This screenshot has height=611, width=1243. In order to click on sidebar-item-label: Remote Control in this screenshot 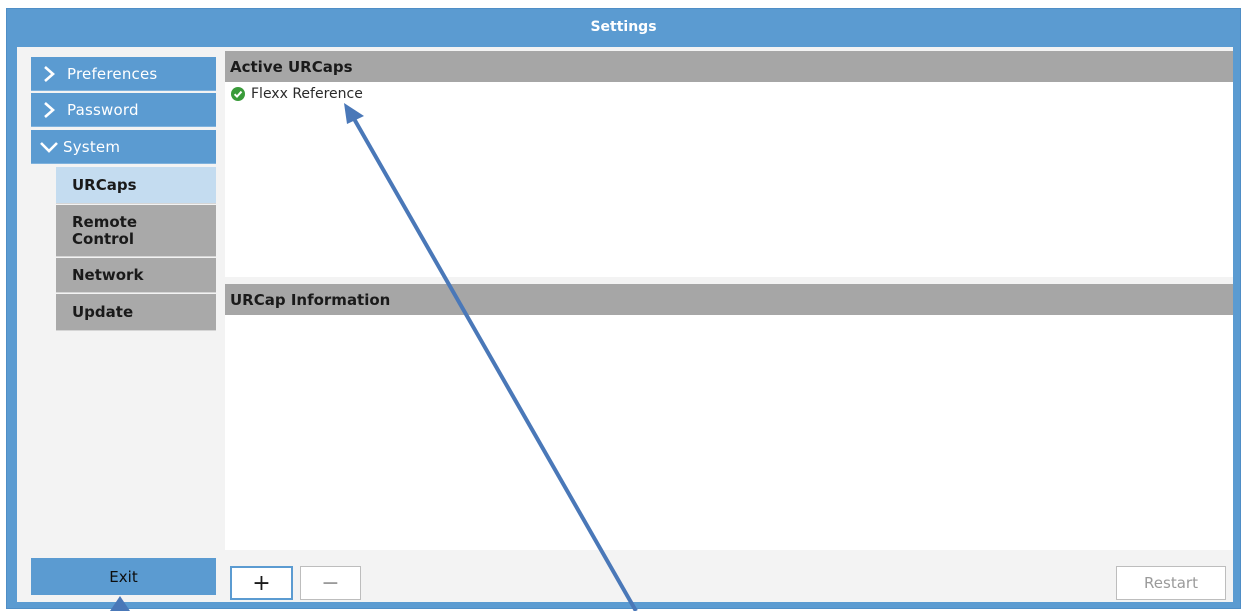, I will do `click(105, 230)`.